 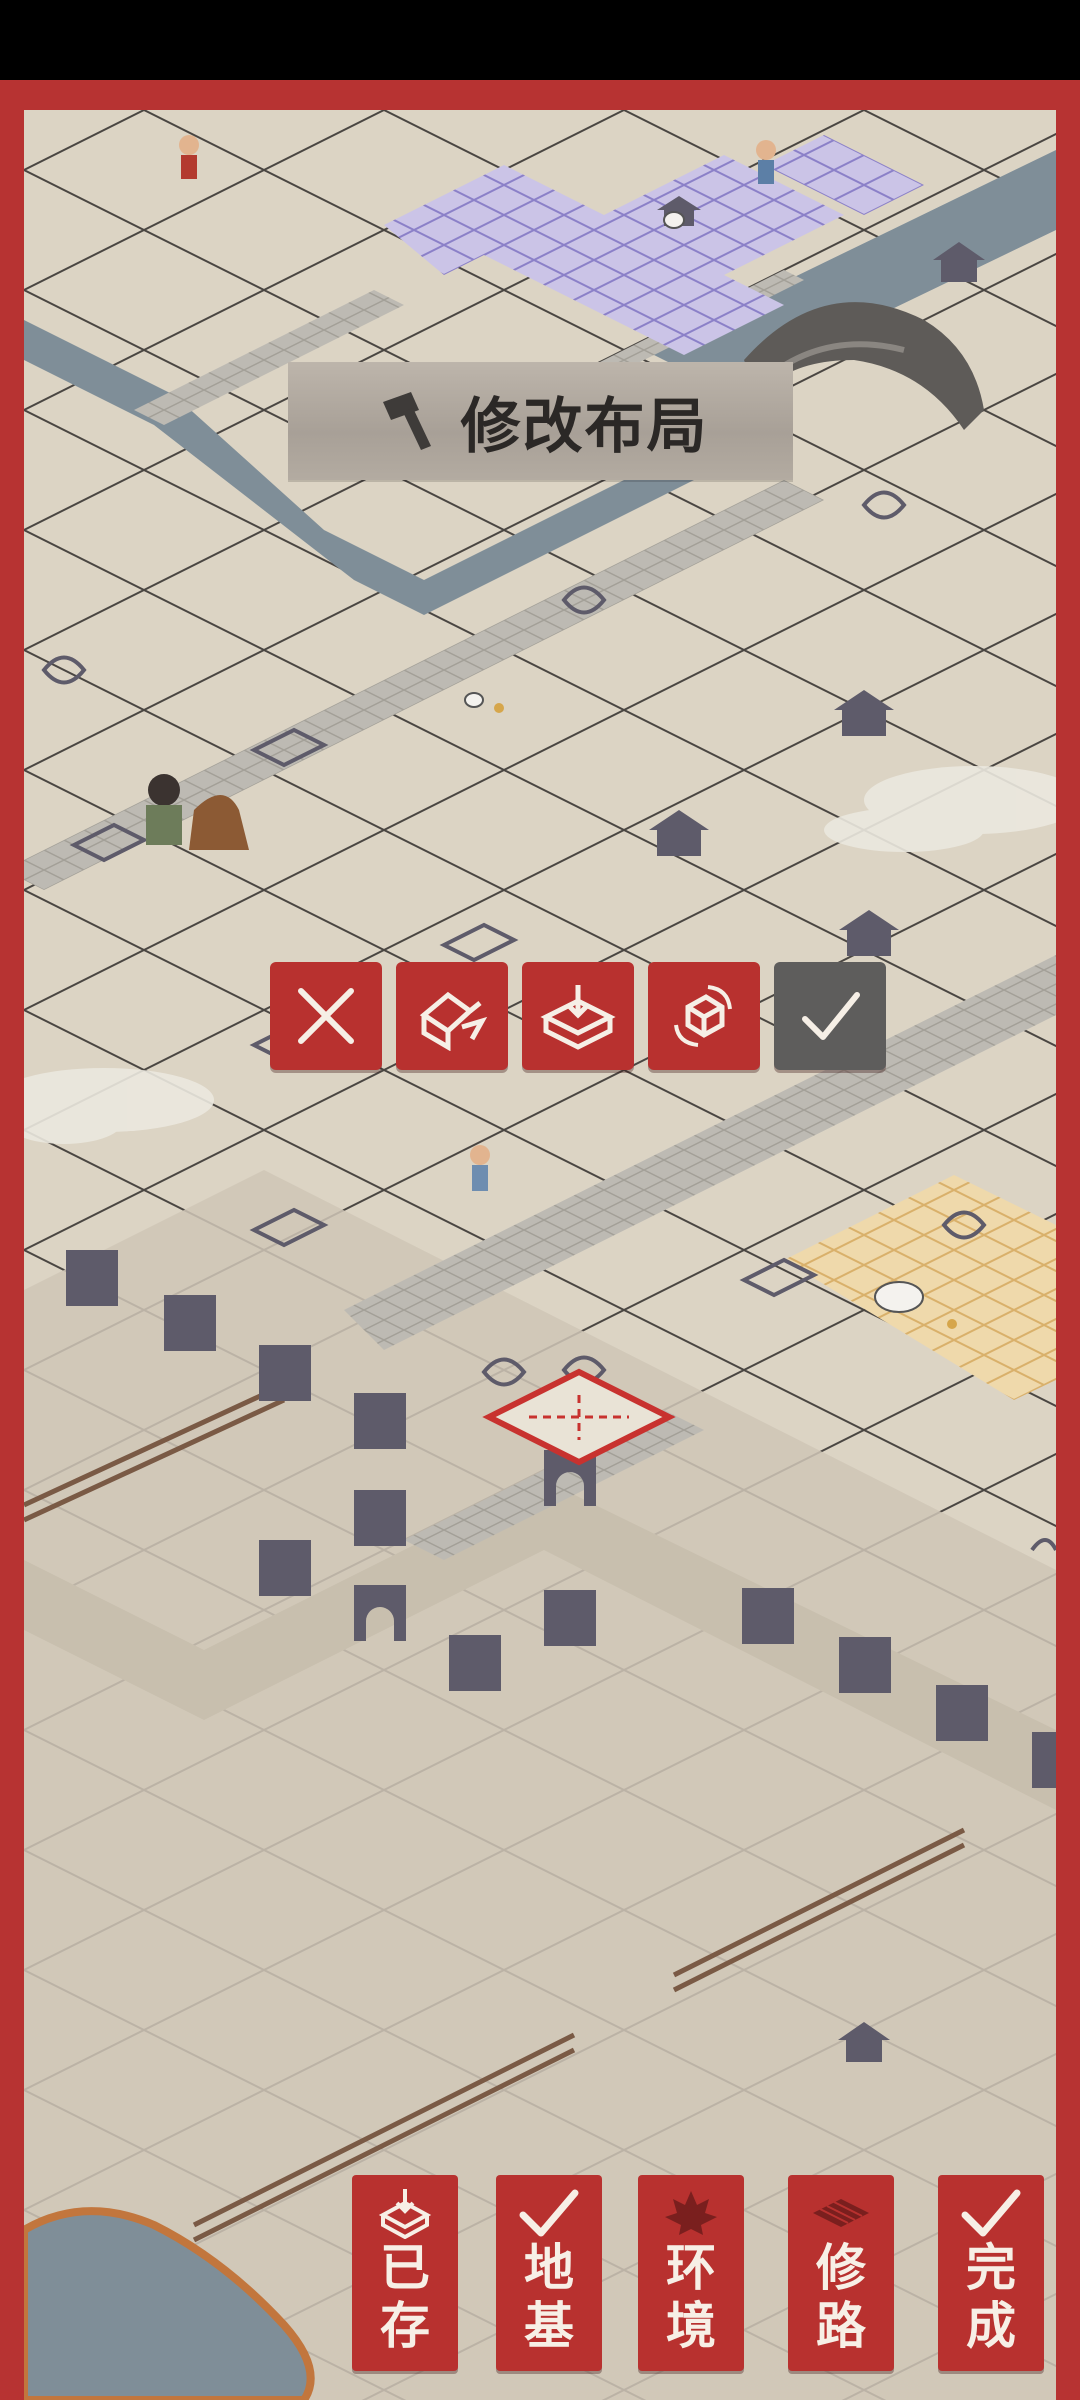 I want to click on store-box-icon, so click(x=578, y=1017).